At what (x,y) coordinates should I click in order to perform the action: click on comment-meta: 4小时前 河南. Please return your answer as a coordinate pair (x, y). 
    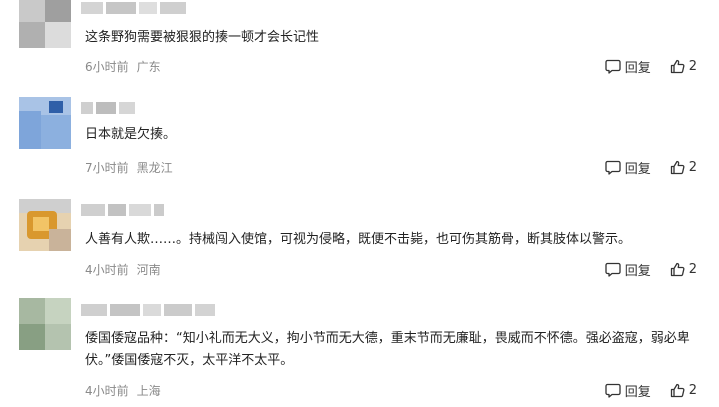
    Looking at the image, I should click on (123, 269).